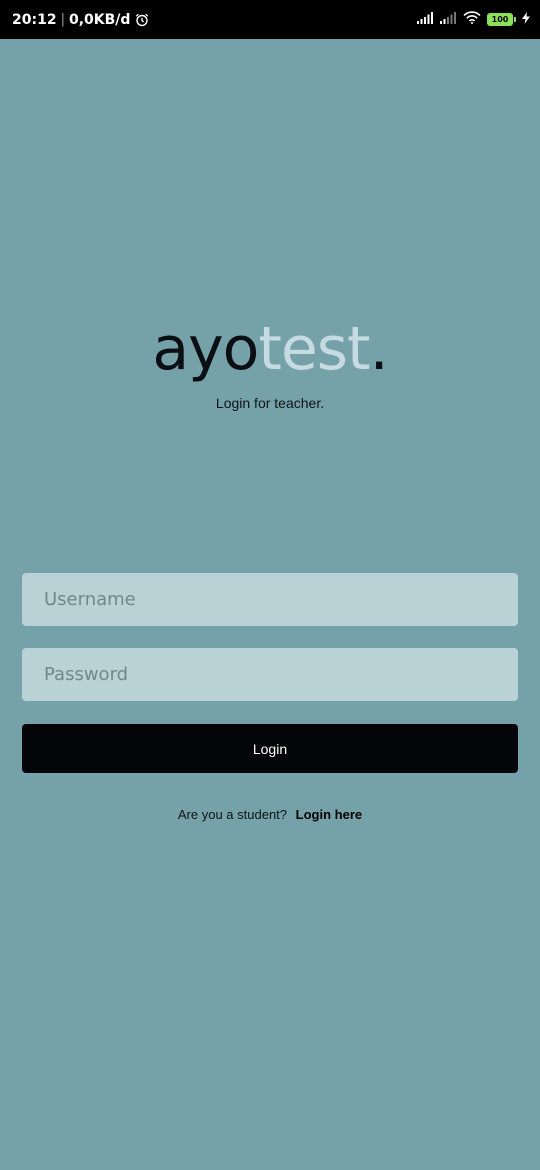 The image size is (540, 1170). Describe the element at coordinates (205, 349) in the screenshot. I see `logo-part-ayo: ayo` at that location.